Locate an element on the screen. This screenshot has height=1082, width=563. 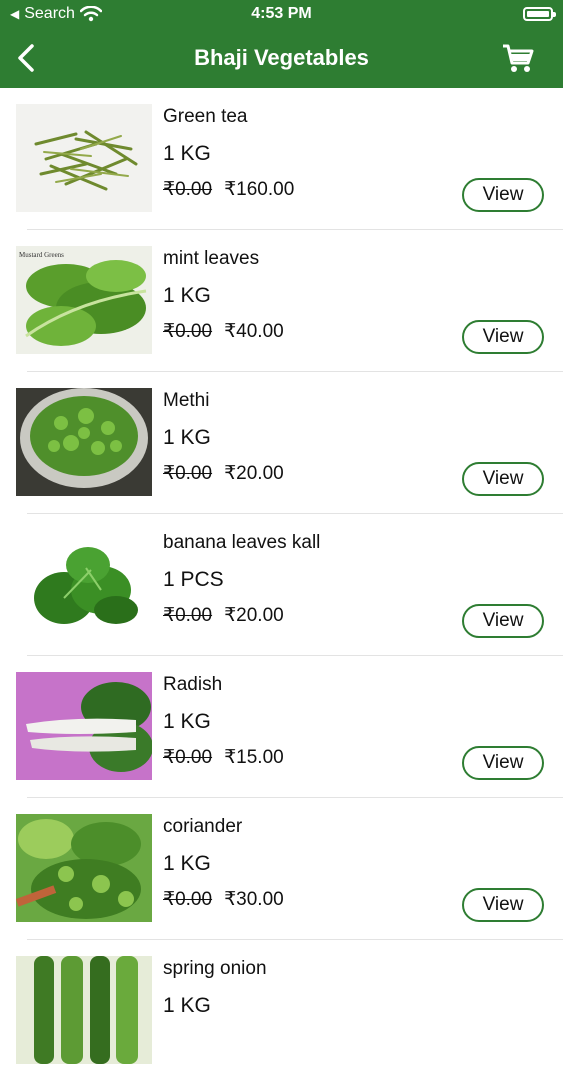
product-name: coriander is located at coordinates (203, 826).